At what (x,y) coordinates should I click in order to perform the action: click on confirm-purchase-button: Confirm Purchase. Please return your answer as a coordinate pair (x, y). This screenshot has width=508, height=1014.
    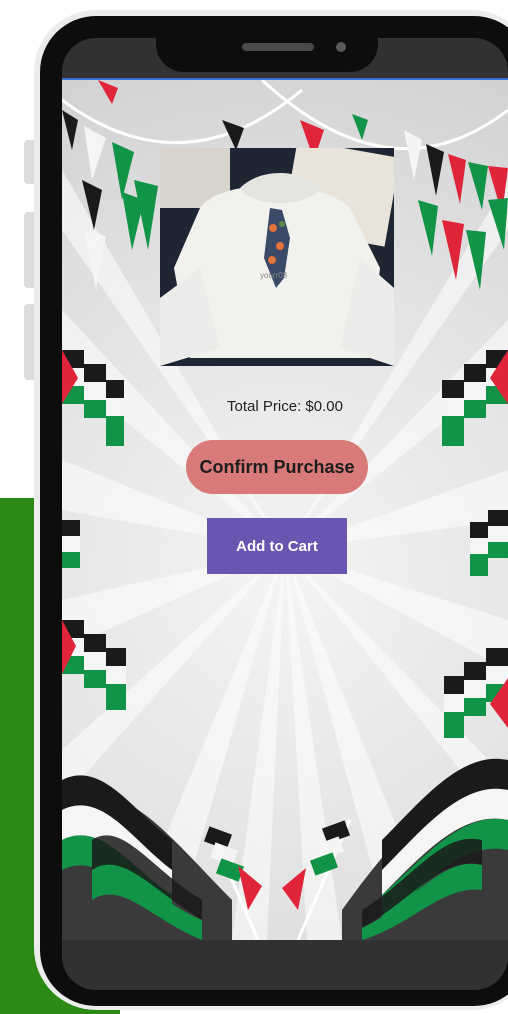
    Looking at the image, I should click on (277, 467).